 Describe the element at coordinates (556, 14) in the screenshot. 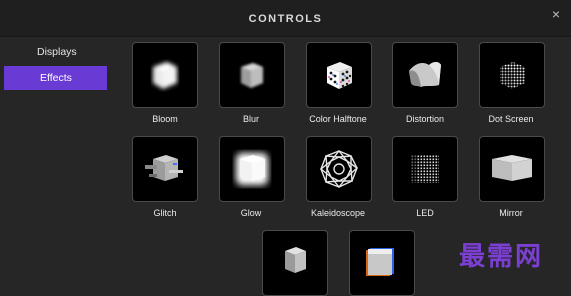

I see `close-icon: ×` at that location.